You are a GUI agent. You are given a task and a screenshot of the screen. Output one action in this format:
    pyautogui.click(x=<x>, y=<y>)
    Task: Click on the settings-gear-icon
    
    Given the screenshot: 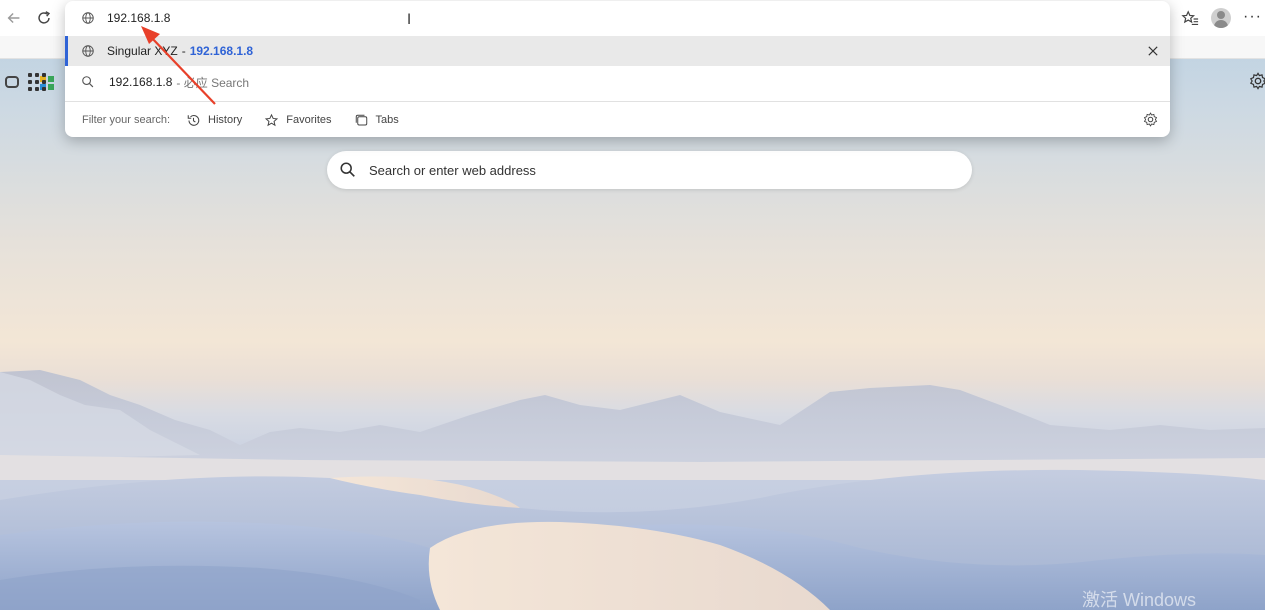 What is the action you would take?
    pyautogui.click(x=1150, y=119)
    